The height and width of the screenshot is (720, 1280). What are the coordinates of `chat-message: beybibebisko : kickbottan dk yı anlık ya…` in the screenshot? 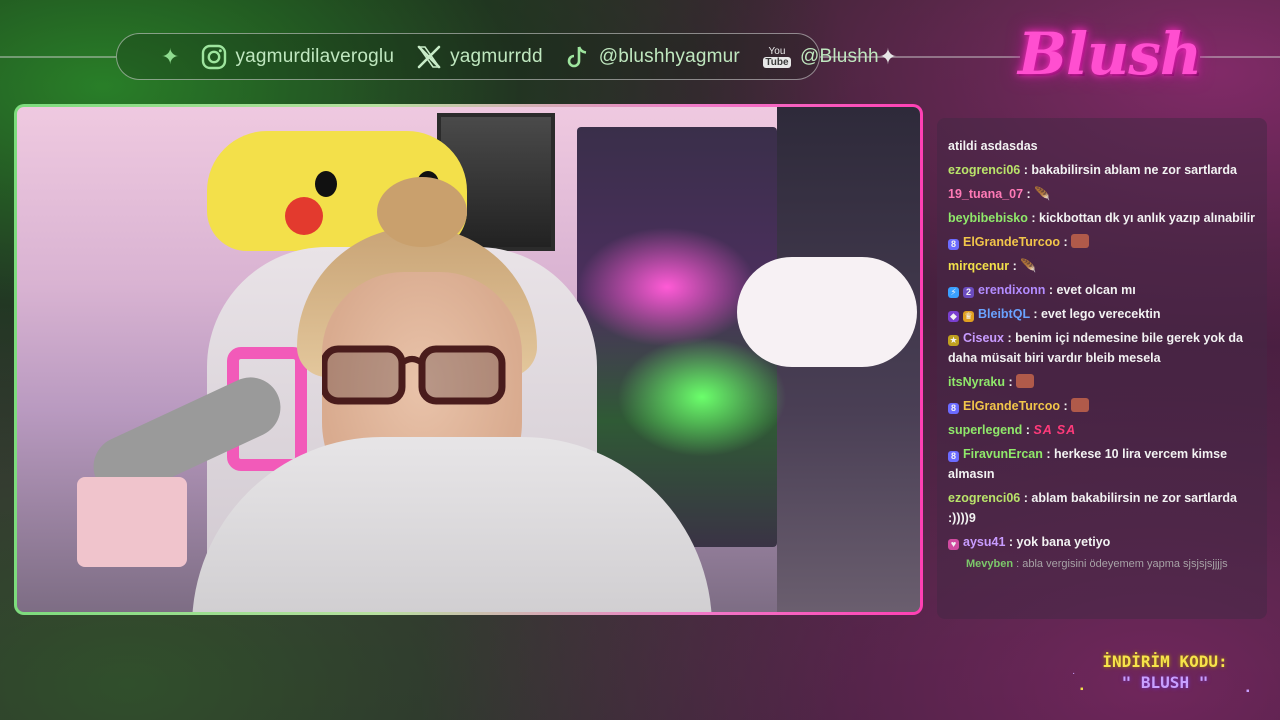 It's located at (1102, 218).